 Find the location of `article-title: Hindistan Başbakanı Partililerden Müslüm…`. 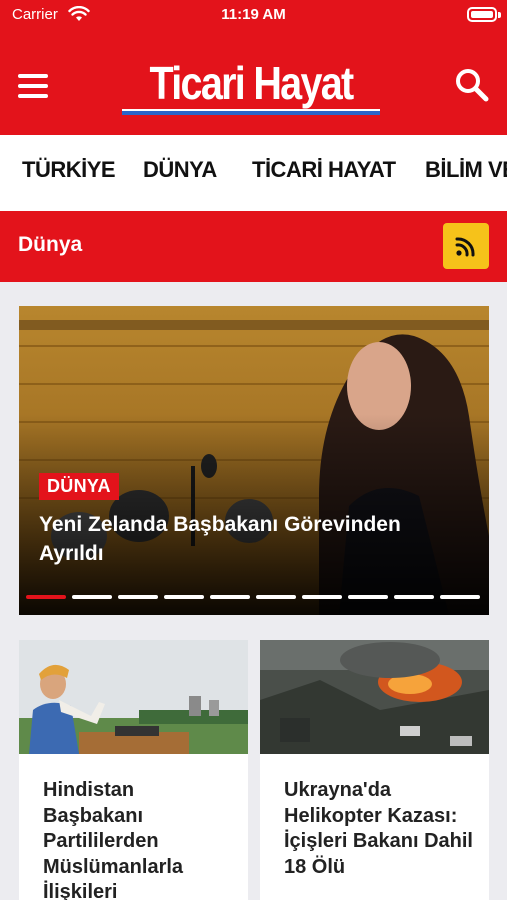

article-title: Hindistan Başbakanı Partililerden Müslüm… is located at coordinates (113, 839).